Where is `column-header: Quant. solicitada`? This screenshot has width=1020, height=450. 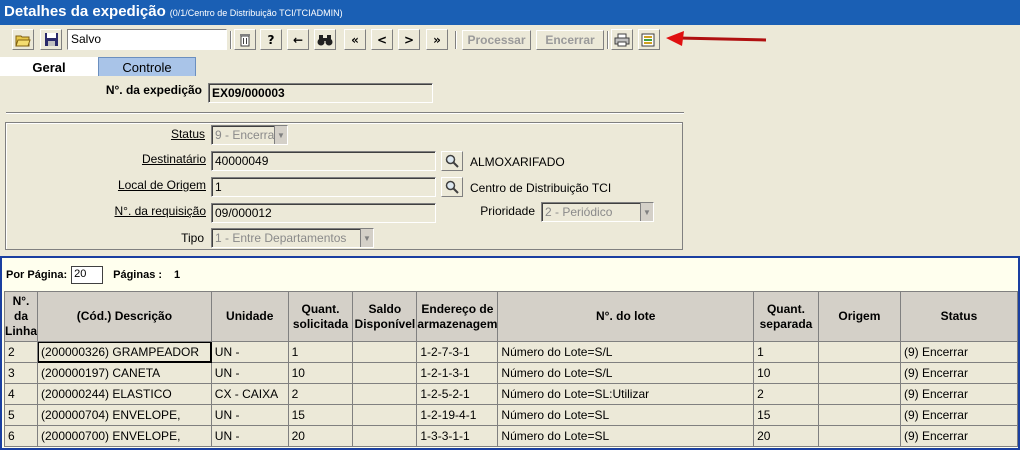
column-header: Quant. solicitada is located at coordinates (320, 316).